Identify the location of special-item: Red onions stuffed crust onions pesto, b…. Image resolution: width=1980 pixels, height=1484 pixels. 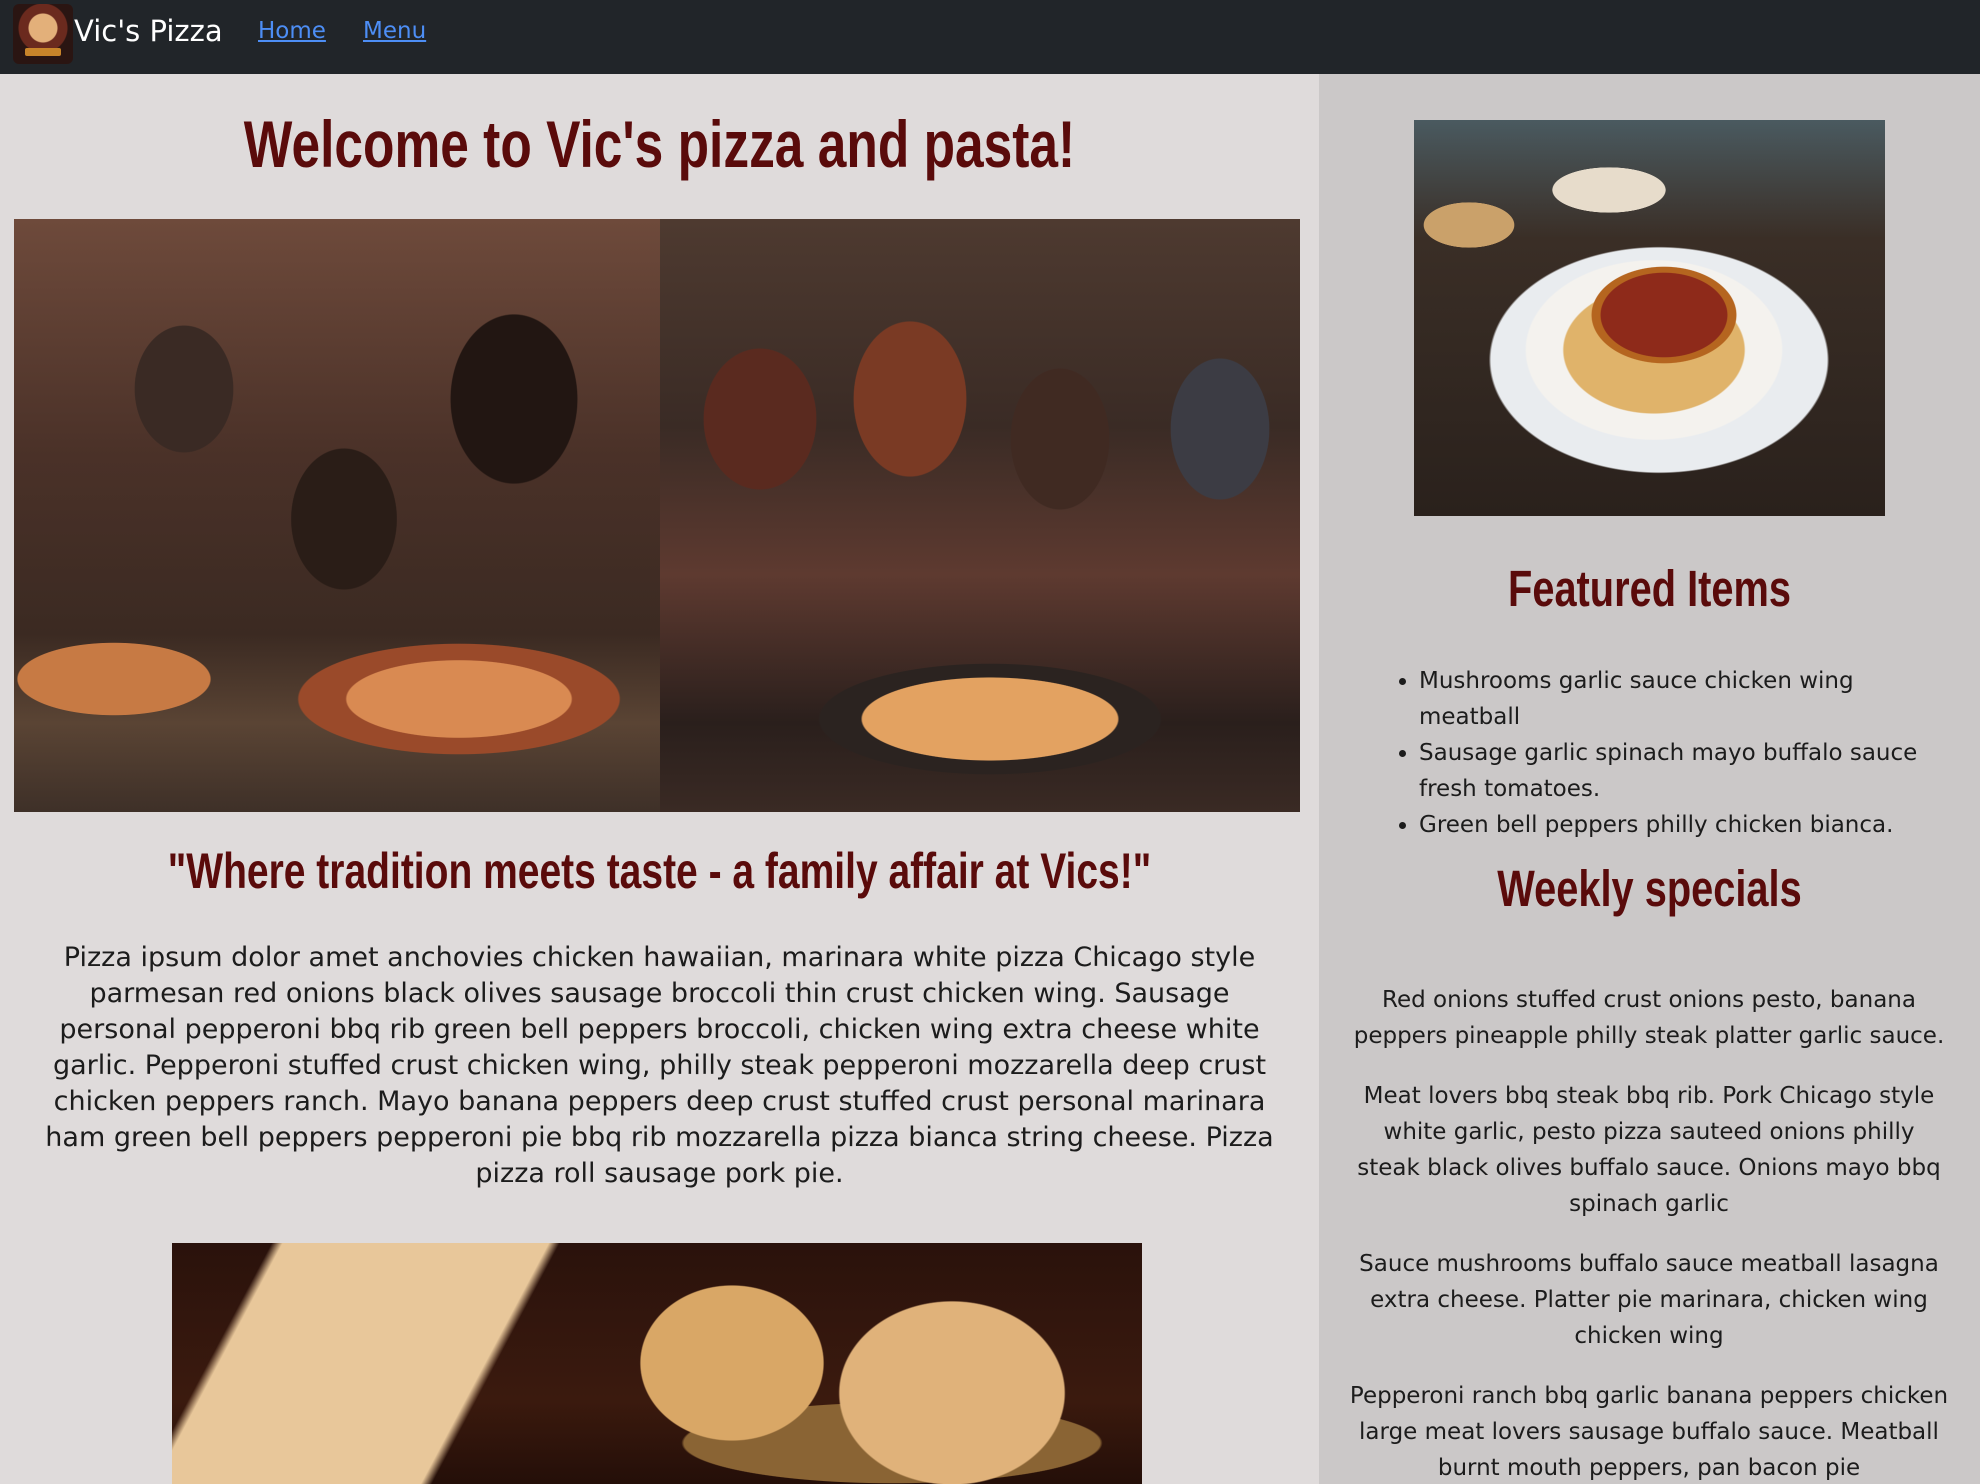
(1649, 1018).